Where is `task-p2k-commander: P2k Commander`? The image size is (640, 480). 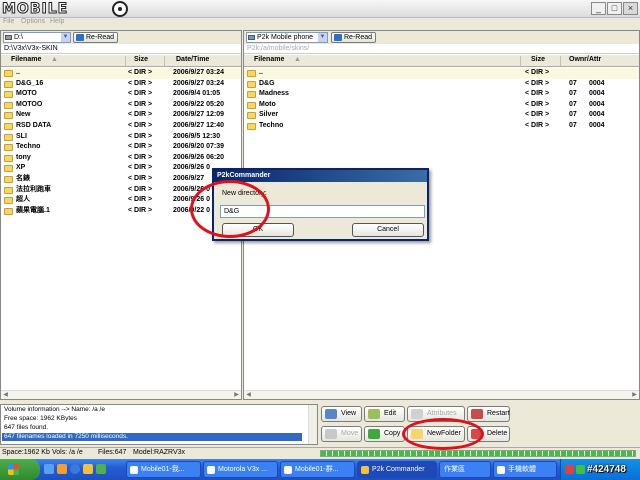 task-p2k-commander: P2k Commander is located at coordinates (397, 469).